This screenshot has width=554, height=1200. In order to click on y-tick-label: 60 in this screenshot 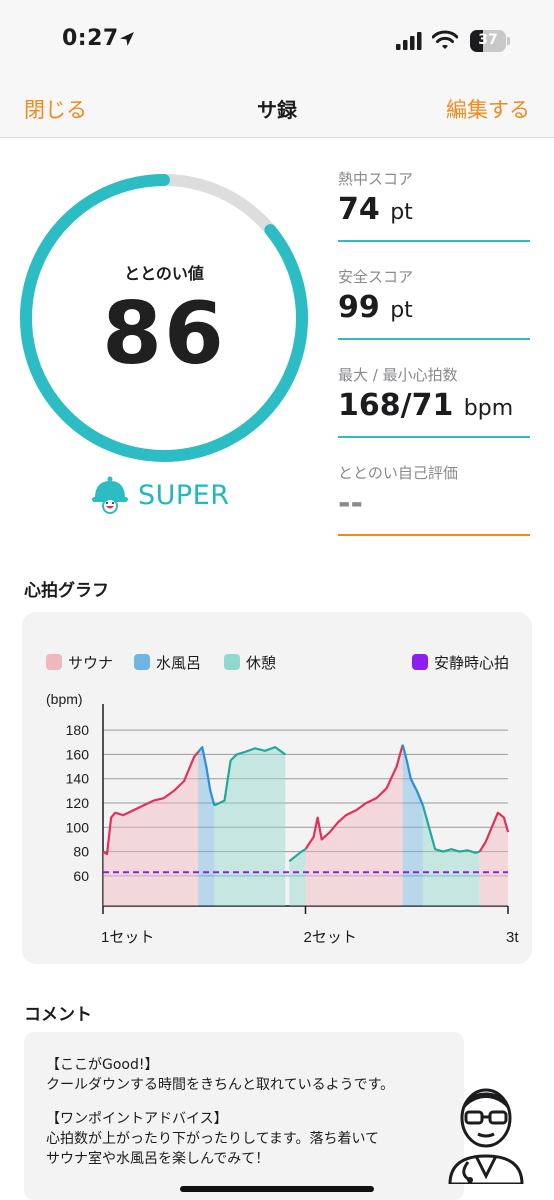, I will do `click(81, 876)`.